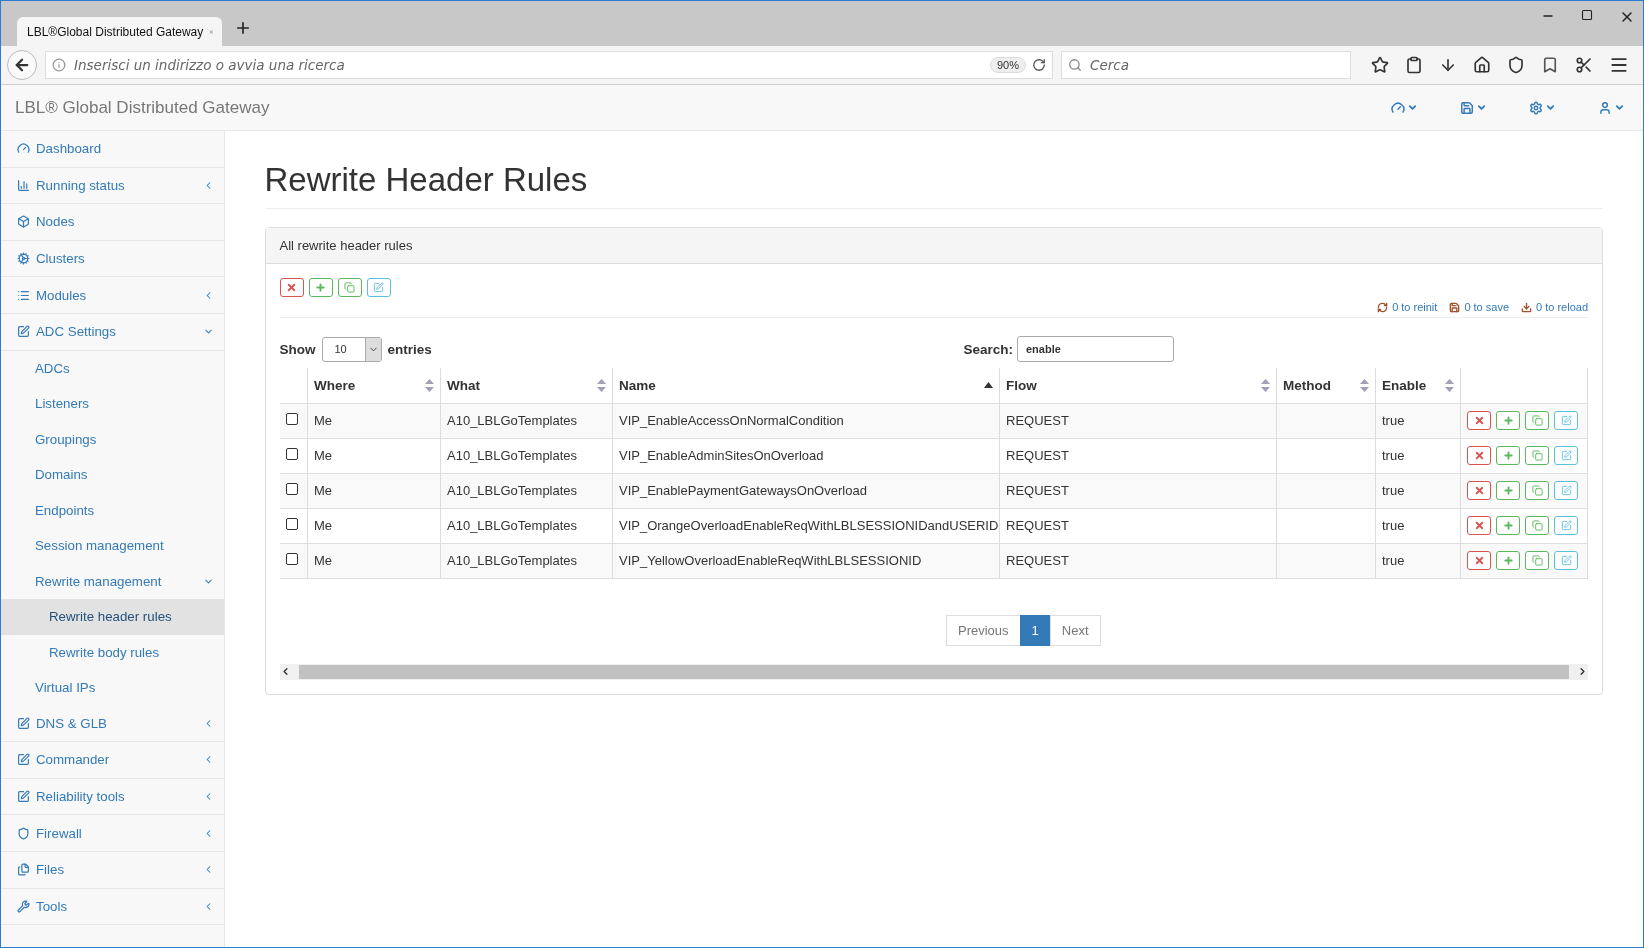 The width and height of the screenshot is (1644, 948). What do you see at coordinates (806, 455) in the screenshot?
I see `table-cell: VIP_EnableAdminSitesOnOverload` at bounding box center [806, 455].